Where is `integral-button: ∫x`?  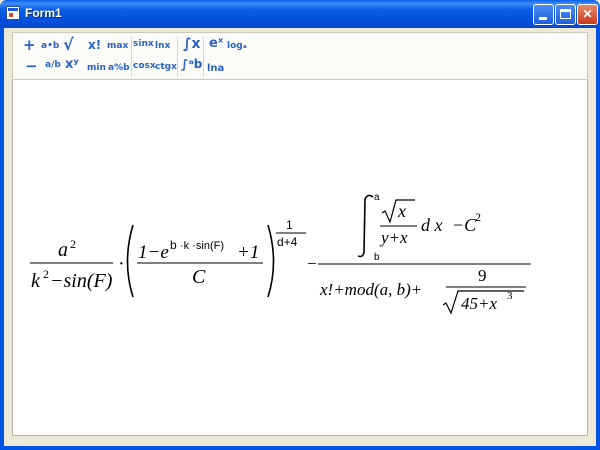 integral-button: ∫x is located at coordinates (192, 44).